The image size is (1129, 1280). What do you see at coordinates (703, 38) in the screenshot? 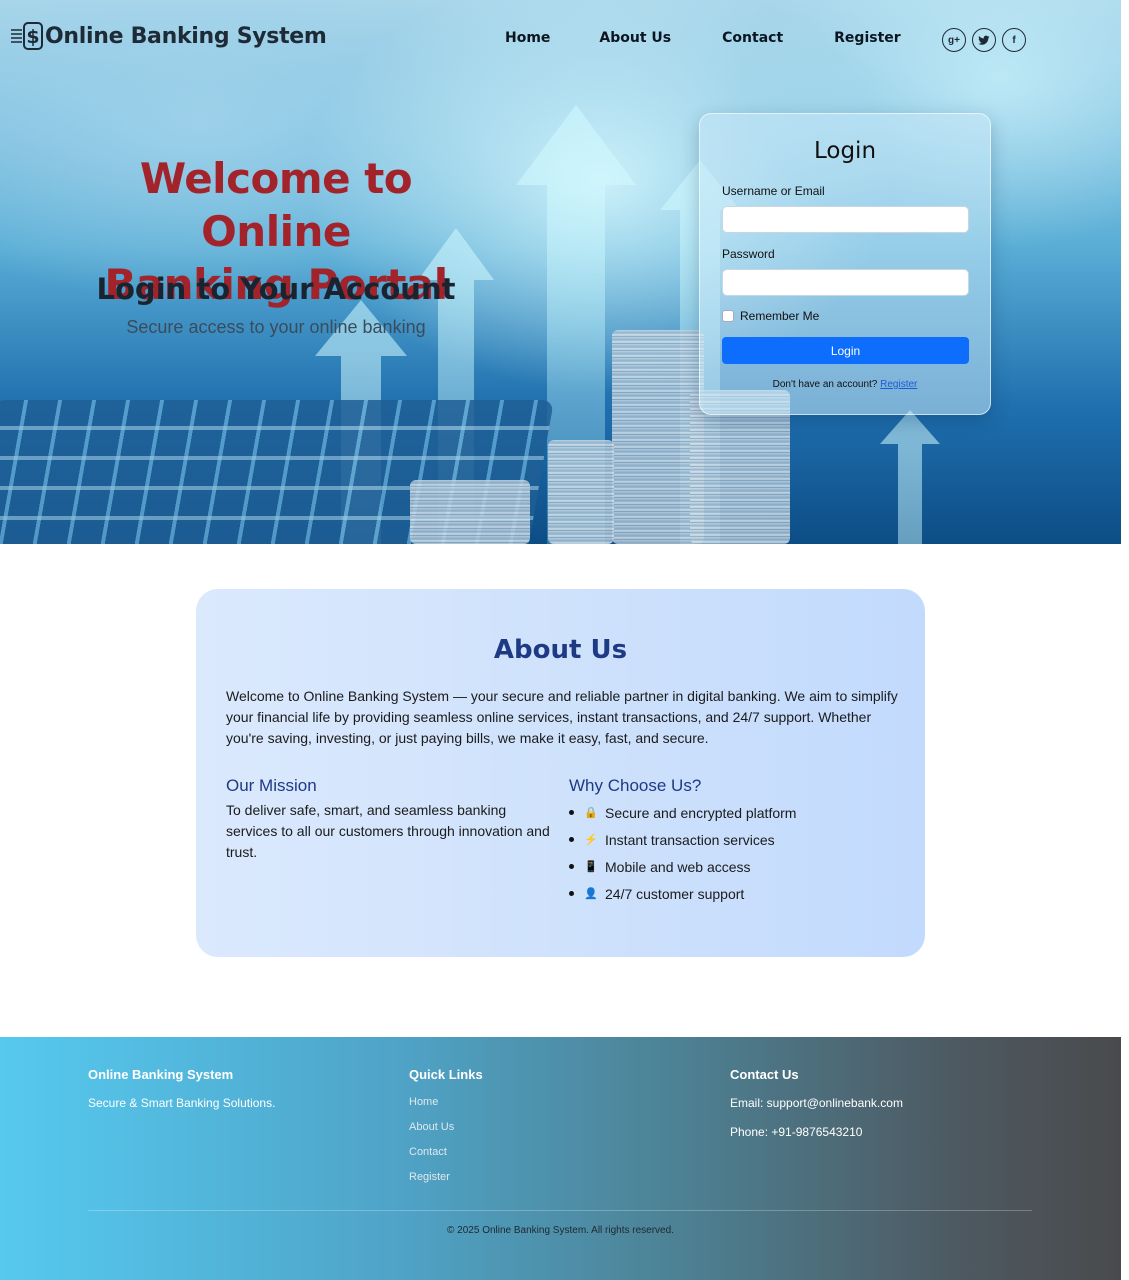
I see `main-nav: Home About Us Contact Register` at bounding box center [703, 38].